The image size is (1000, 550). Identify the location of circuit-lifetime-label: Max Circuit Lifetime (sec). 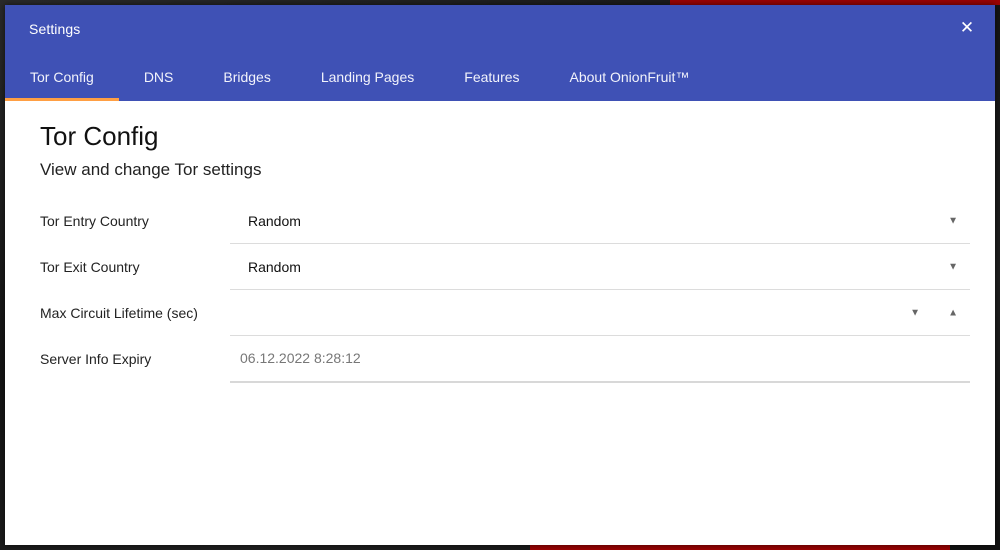
(119, 313).